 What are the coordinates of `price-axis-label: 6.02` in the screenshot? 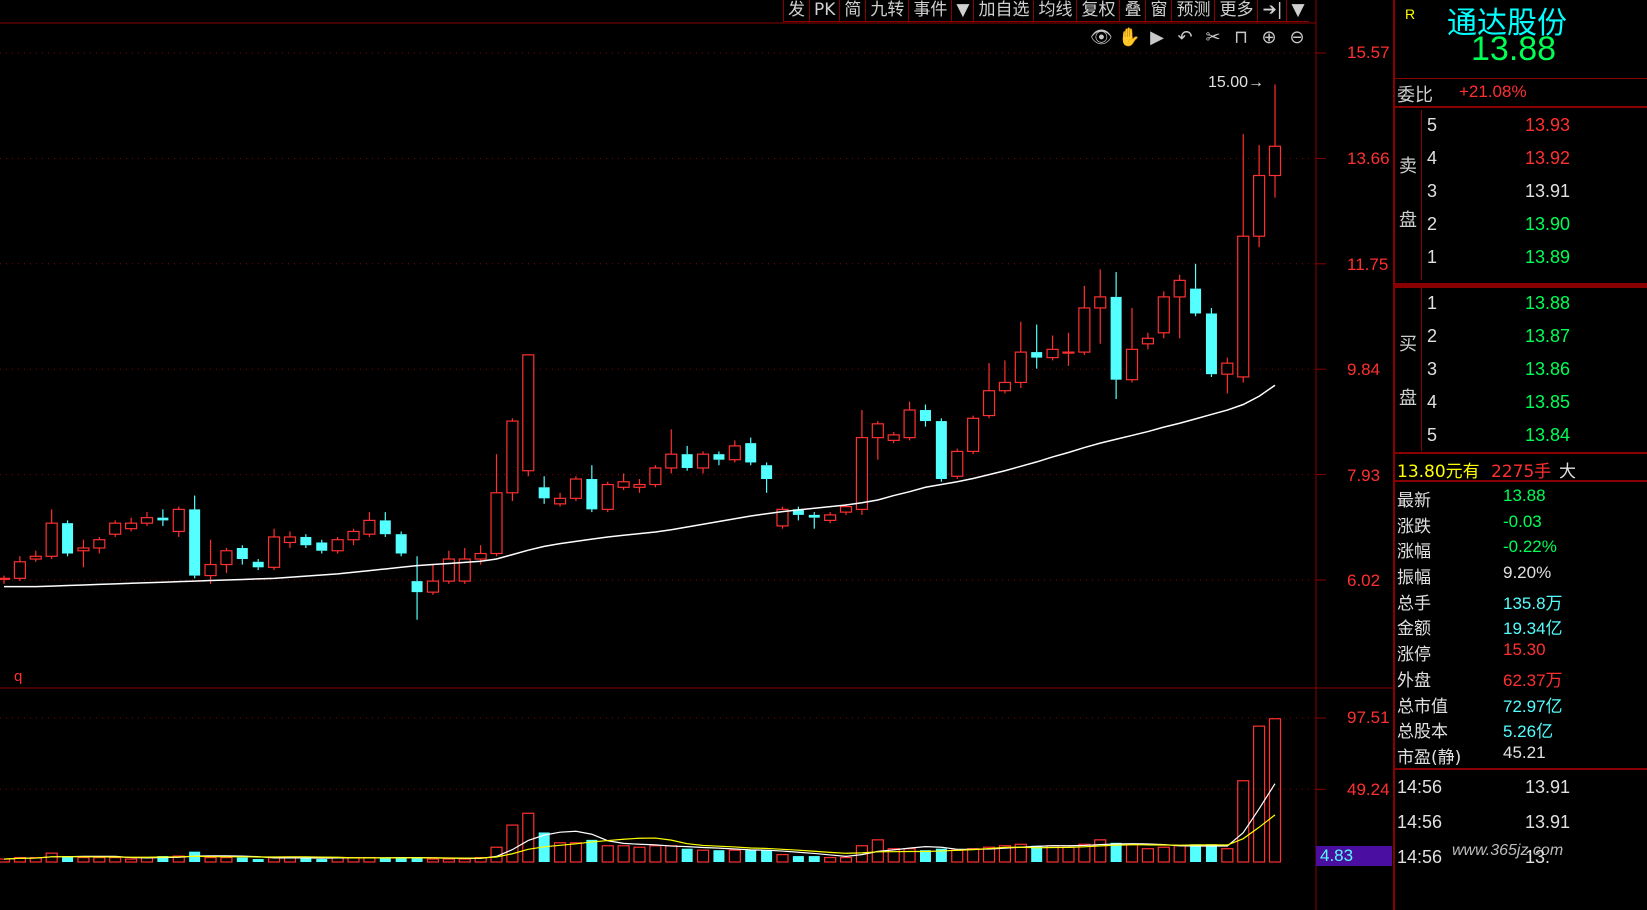 It's located at (1364, 580).